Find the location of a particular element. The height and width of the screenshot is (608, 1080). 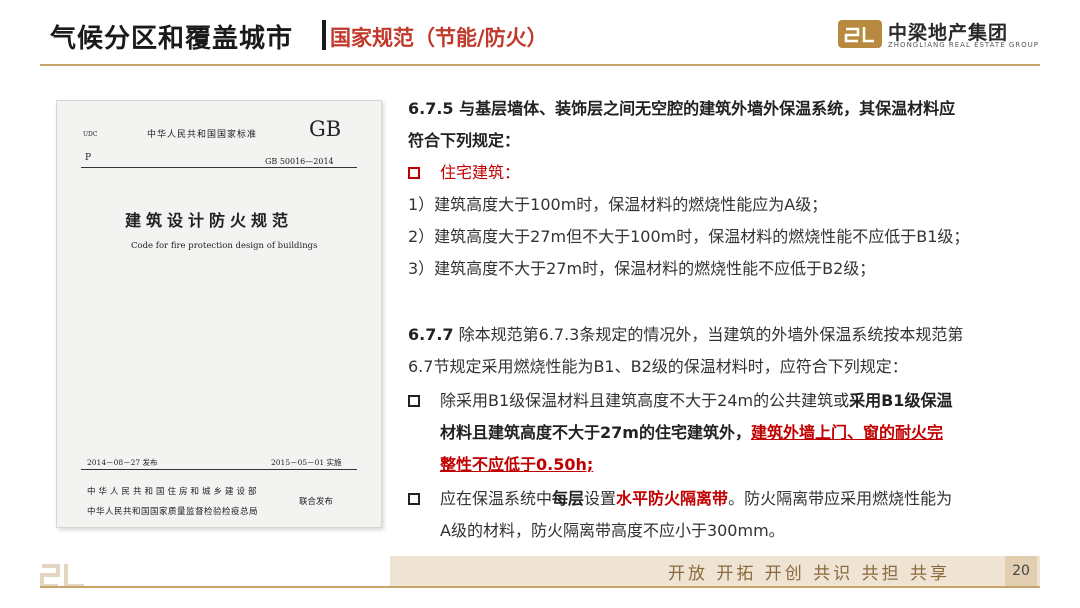

doc-impl-date: 2015－05－01 实施 is located at coordinates (306, 462).